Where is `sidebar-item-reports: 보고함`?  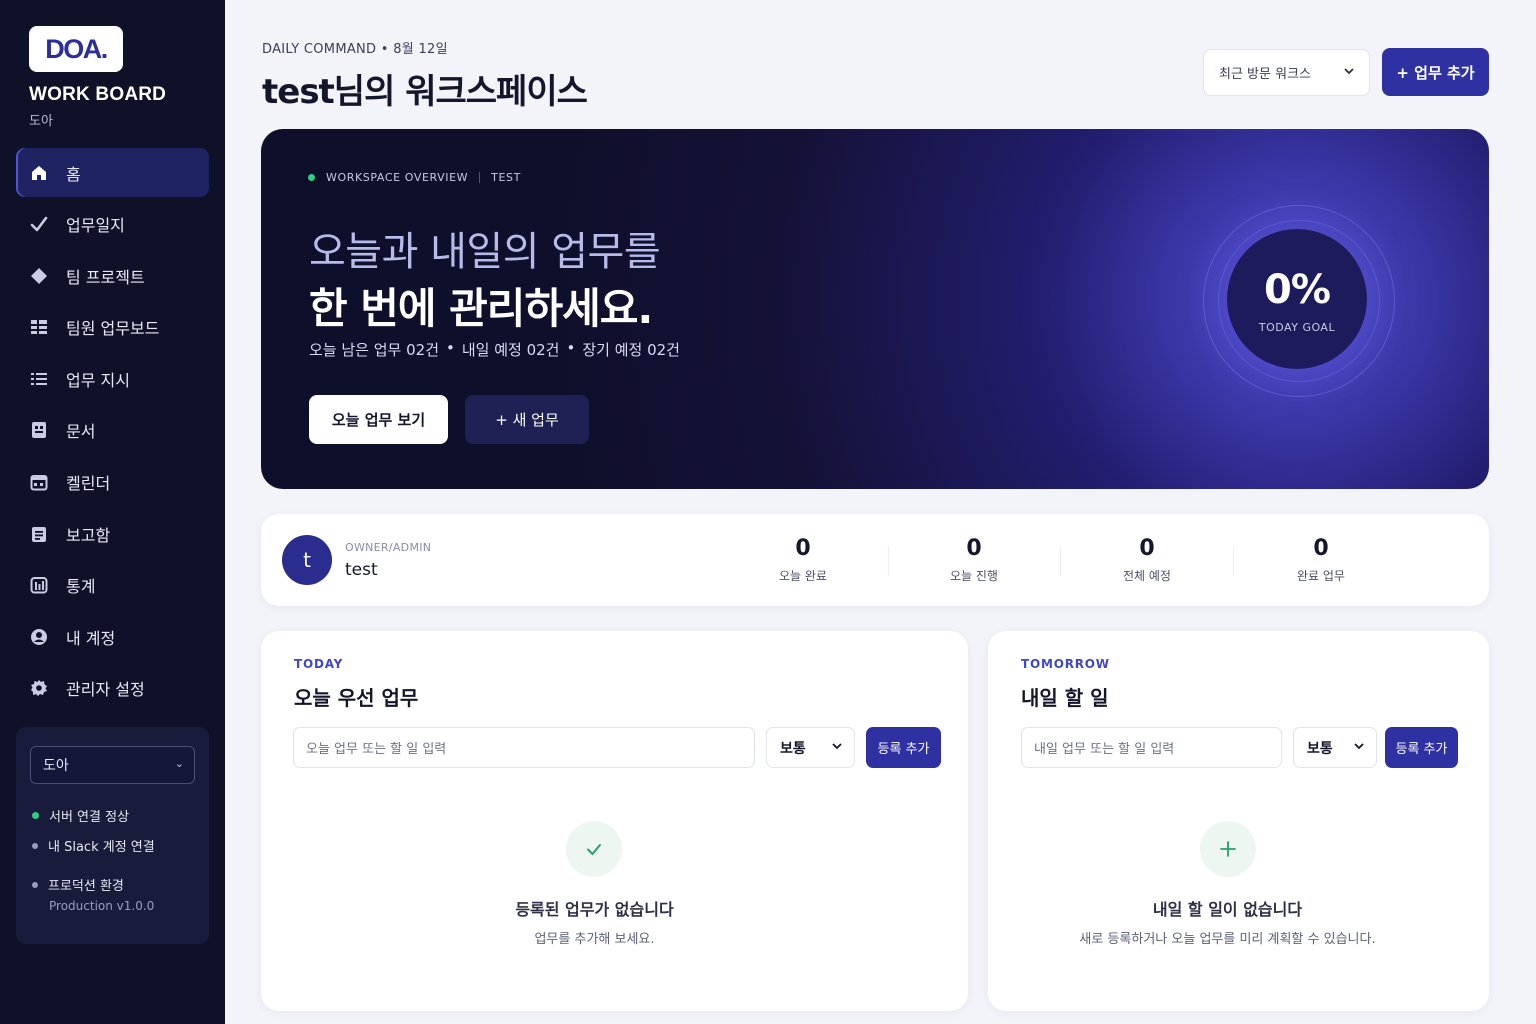 sidebar-item-reports: 보고함 is located at coordinates (112, 533).